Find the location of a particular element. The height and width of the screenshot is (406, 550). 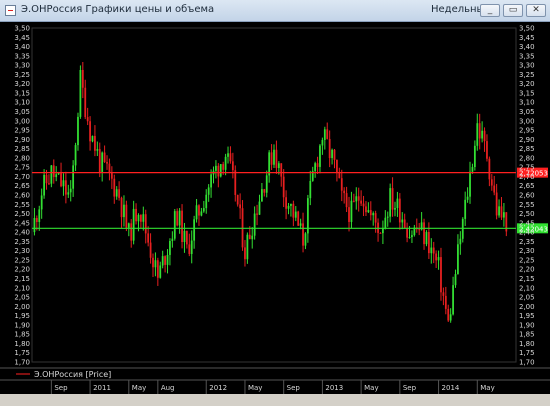

y-tick-label-right: 3,50 is located at coordinates (527, 29).